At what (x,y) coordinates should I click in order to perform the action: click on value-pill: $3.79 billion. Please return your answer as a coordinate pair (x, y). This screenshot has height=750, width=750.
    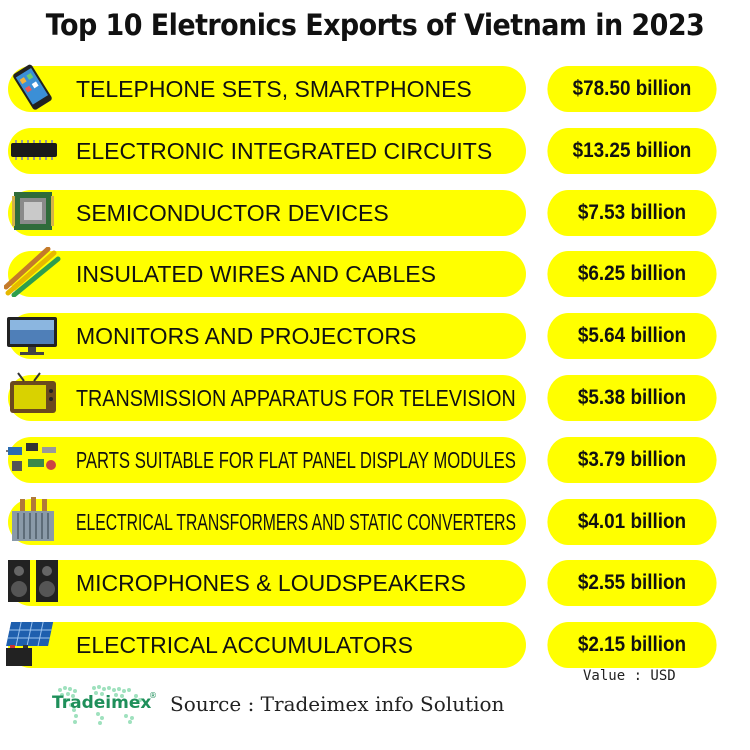
    Looking at the image, I should click on (632, 459).